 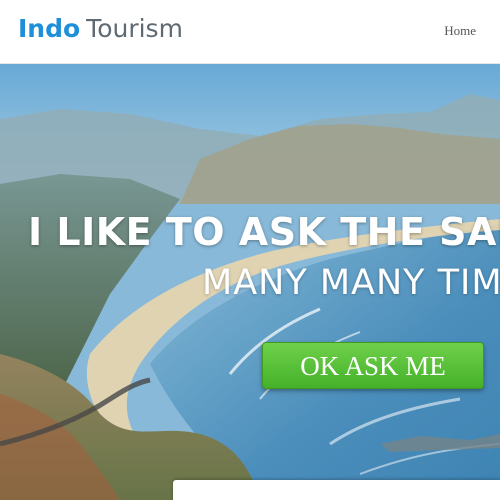 I want to click on site-header: Indo Tourism Home, so click(x=250, y=32).